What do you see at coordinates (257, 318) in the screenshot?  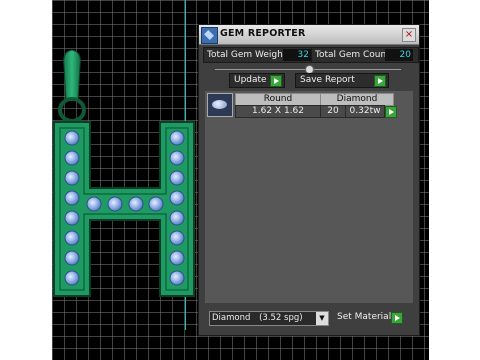 I see `material-select-value: Diamond (3.52 spg)` at bounding box center [257, 318].